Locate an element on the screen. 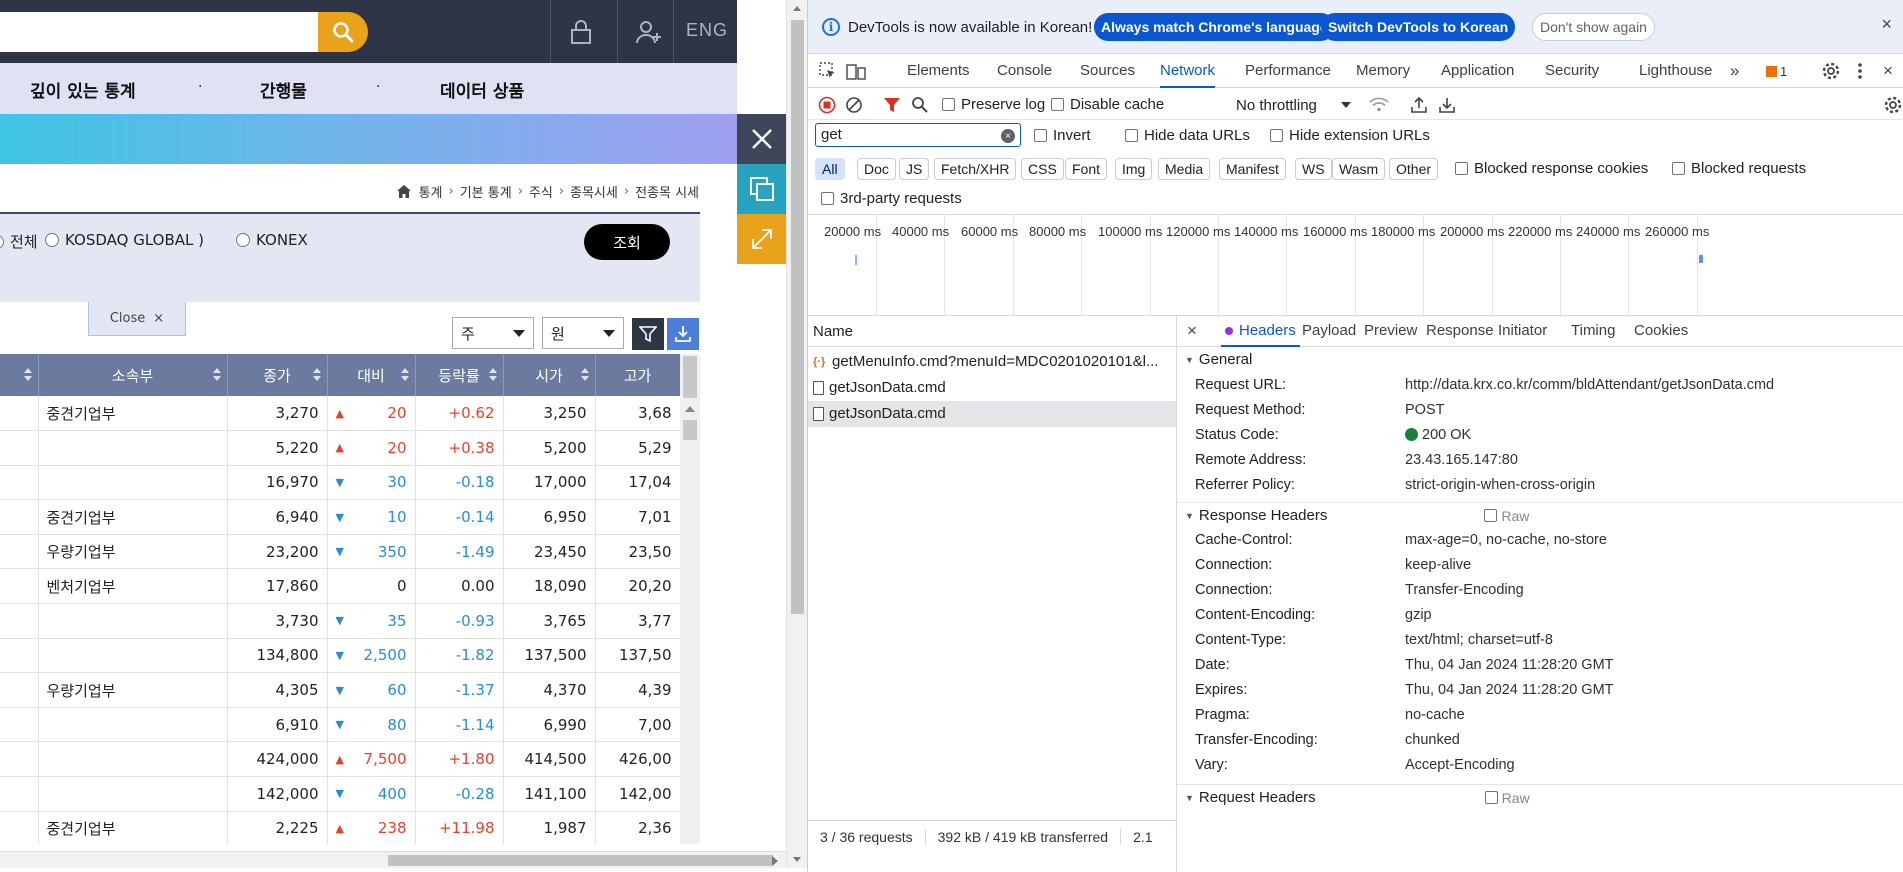  type-filter-media: Media is located at coordinates (1184, 169).